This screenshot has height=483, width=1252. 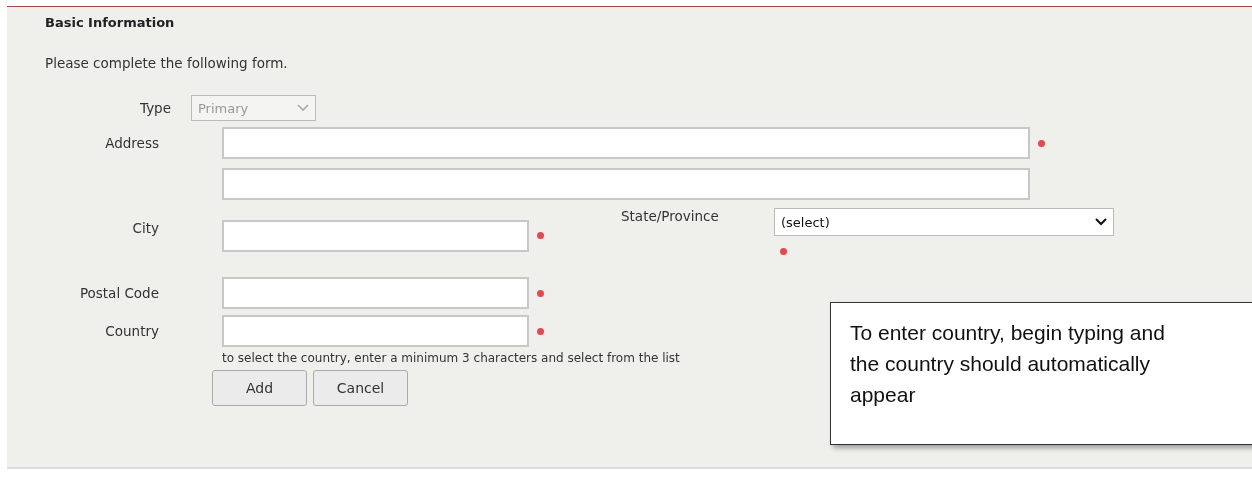 What do you see at coordinates (944, 222) in the screenshot?
I see `state-select: (select)` at bounding box center [944, 222].